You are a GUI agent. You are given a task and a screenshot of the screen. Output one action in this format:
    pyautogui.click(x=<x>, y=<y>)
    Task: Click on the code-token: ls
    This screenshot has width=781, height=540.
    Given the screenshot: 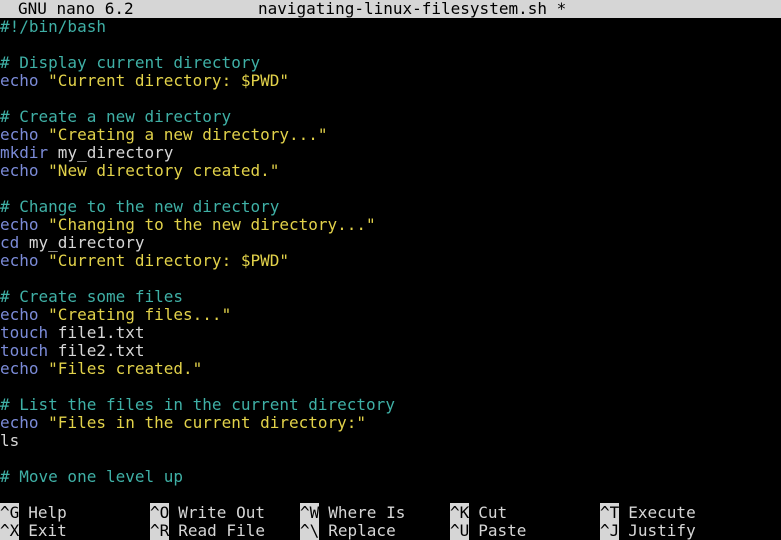 What is the action you would take?
    pyautogui.click(x=10, y=440)
    